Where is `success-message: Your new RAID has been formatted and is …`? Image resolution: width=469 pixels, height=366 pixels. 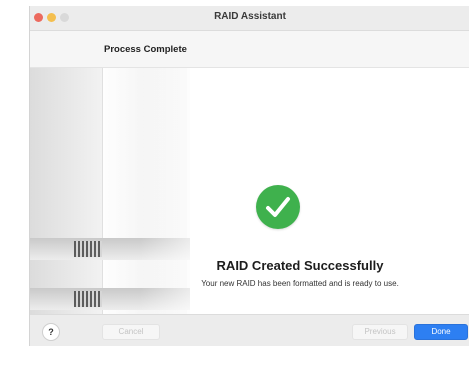
success-message: Your new RAID has been formatted and is … is located at coordinates (300, 283).